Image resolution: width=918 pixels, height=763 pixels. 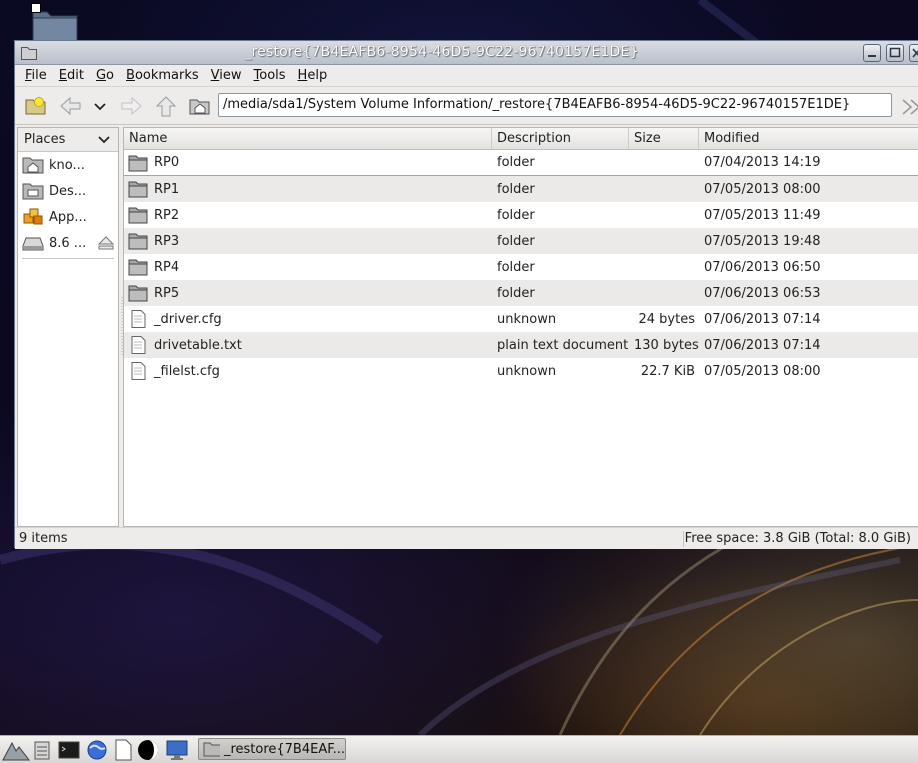 What do you see at coordinates (104, 140) in the screenshot?
I see `chevron-down-icon` at bounding box center [104, 140].